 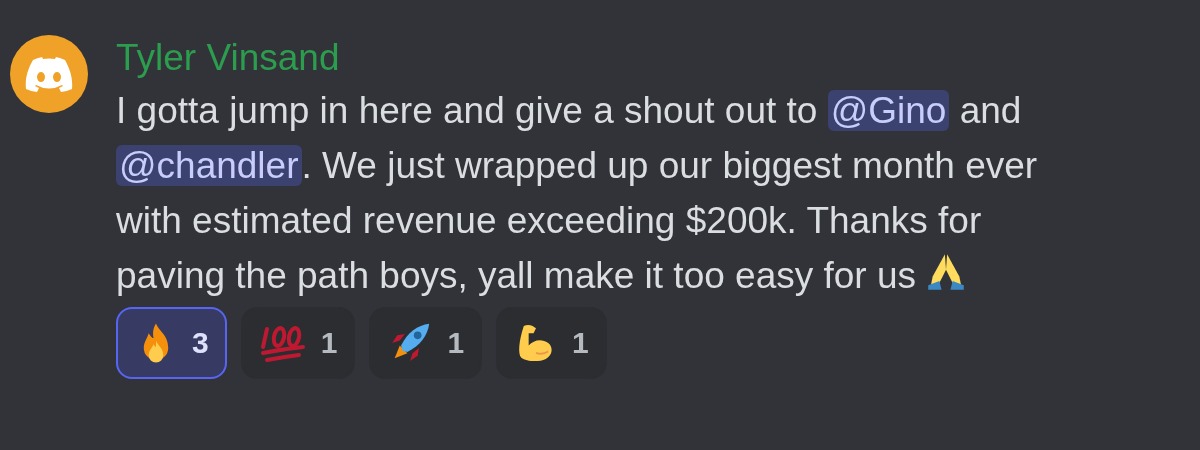 What do you see at coordinates (171, 343) in the screenshot?
I see `reaction-button: 3` at bounding box center [171, 343].